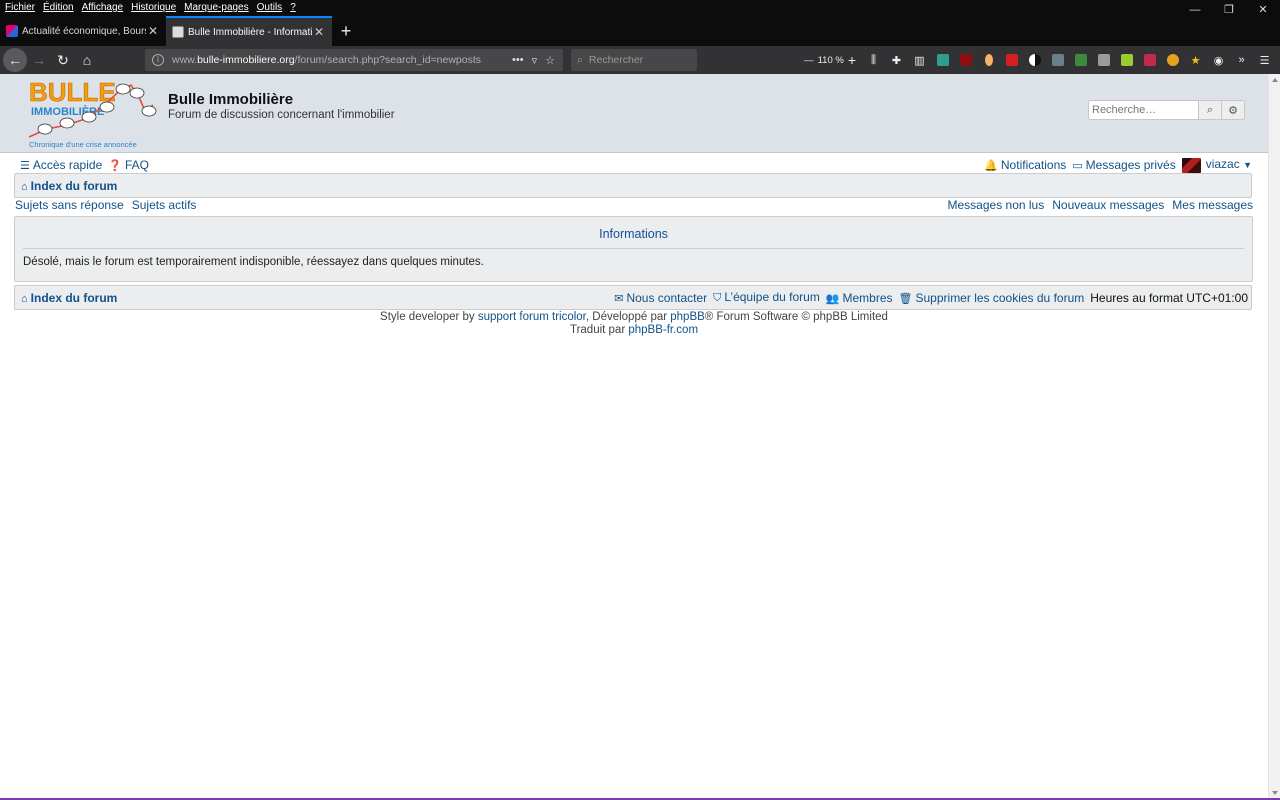 Image resolution: width=1280 pixels, height=800 pixels. I want to click on trash-icon: 🗑, so click(905, 298).